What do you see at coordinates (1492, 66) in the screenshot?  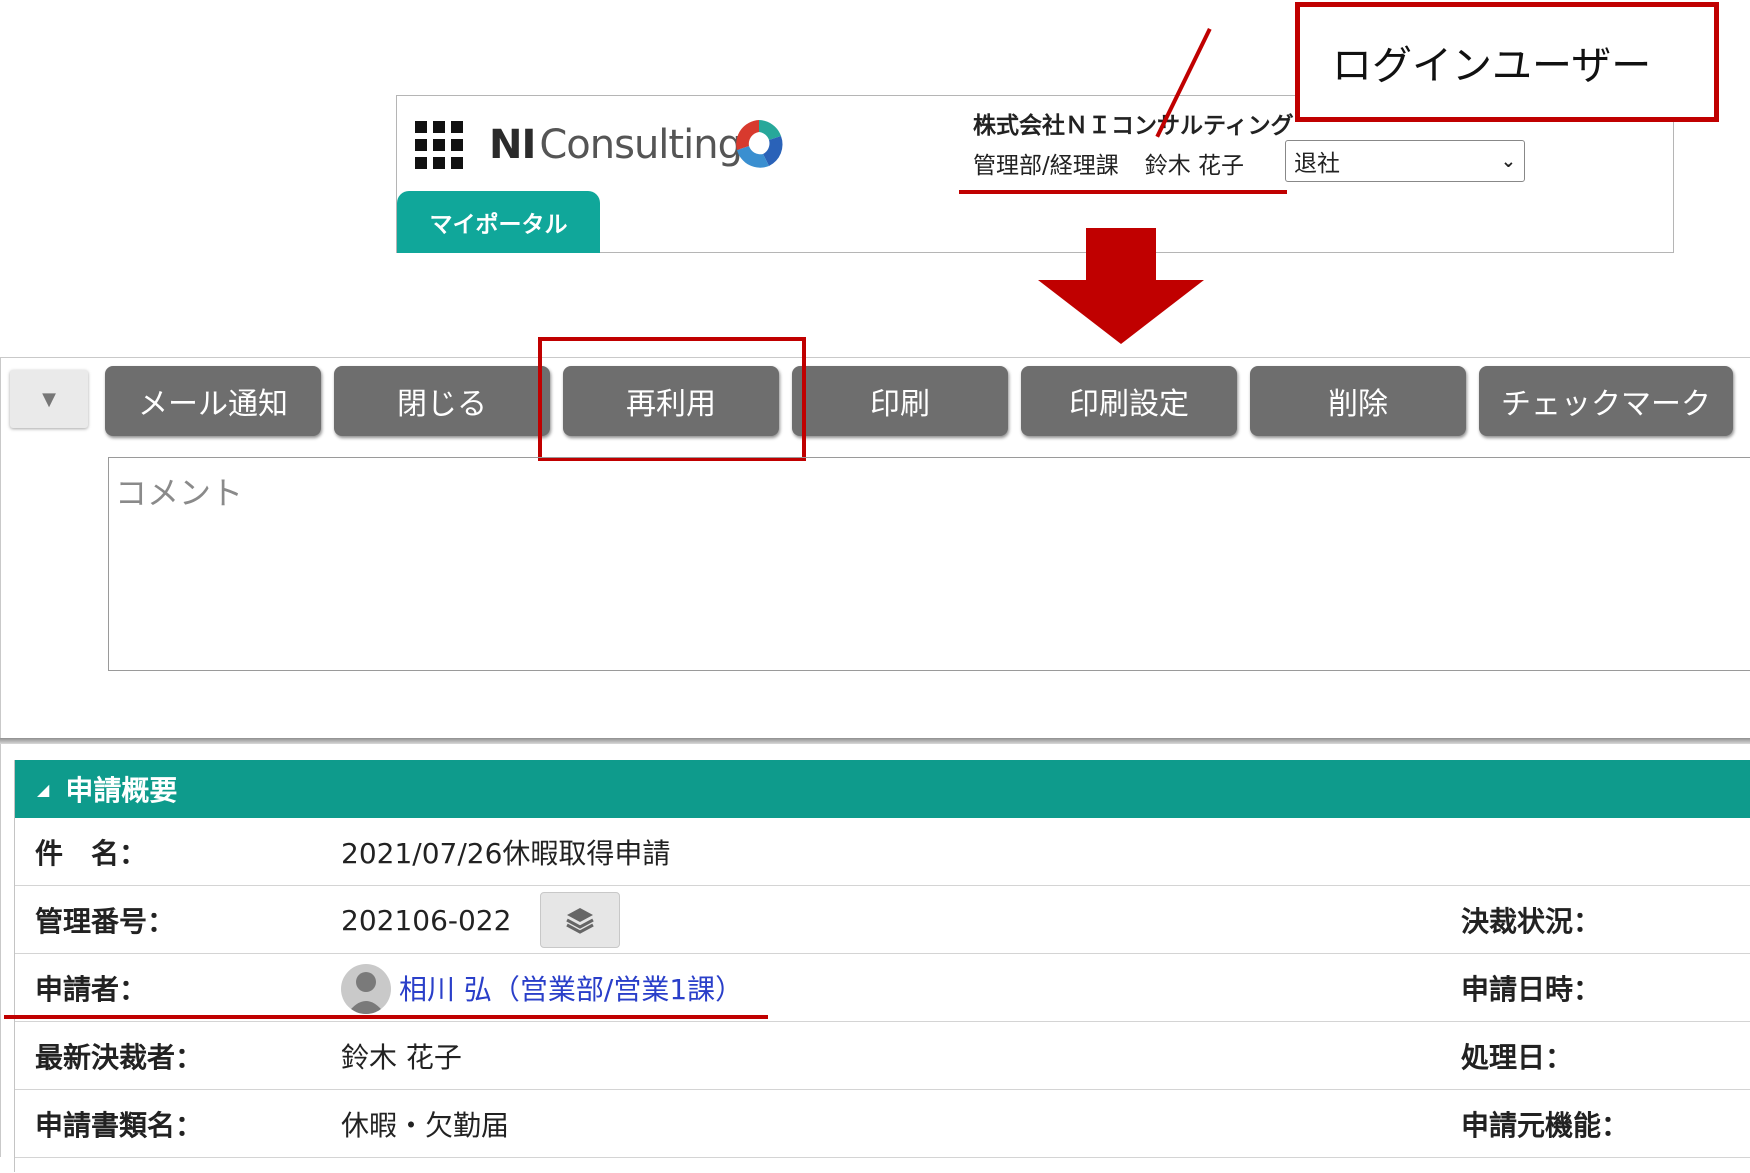 I see `callout-label: ログインユーザー` at bounding box center [1492, 66].